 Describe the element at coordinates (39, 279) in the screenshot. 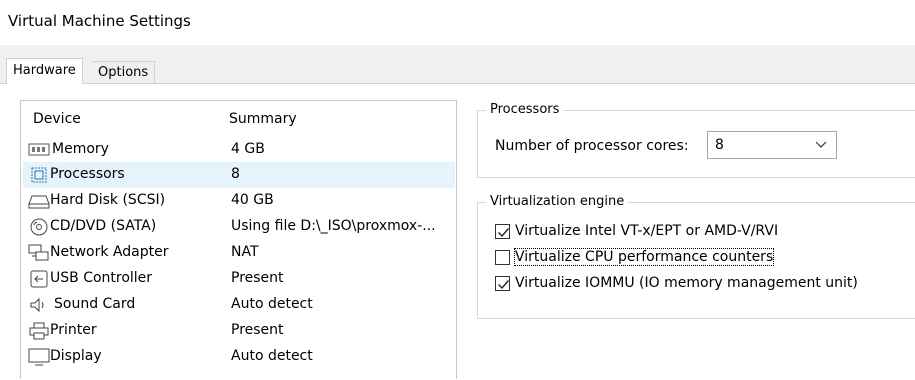

I see `usb-controller-icon` at that location.